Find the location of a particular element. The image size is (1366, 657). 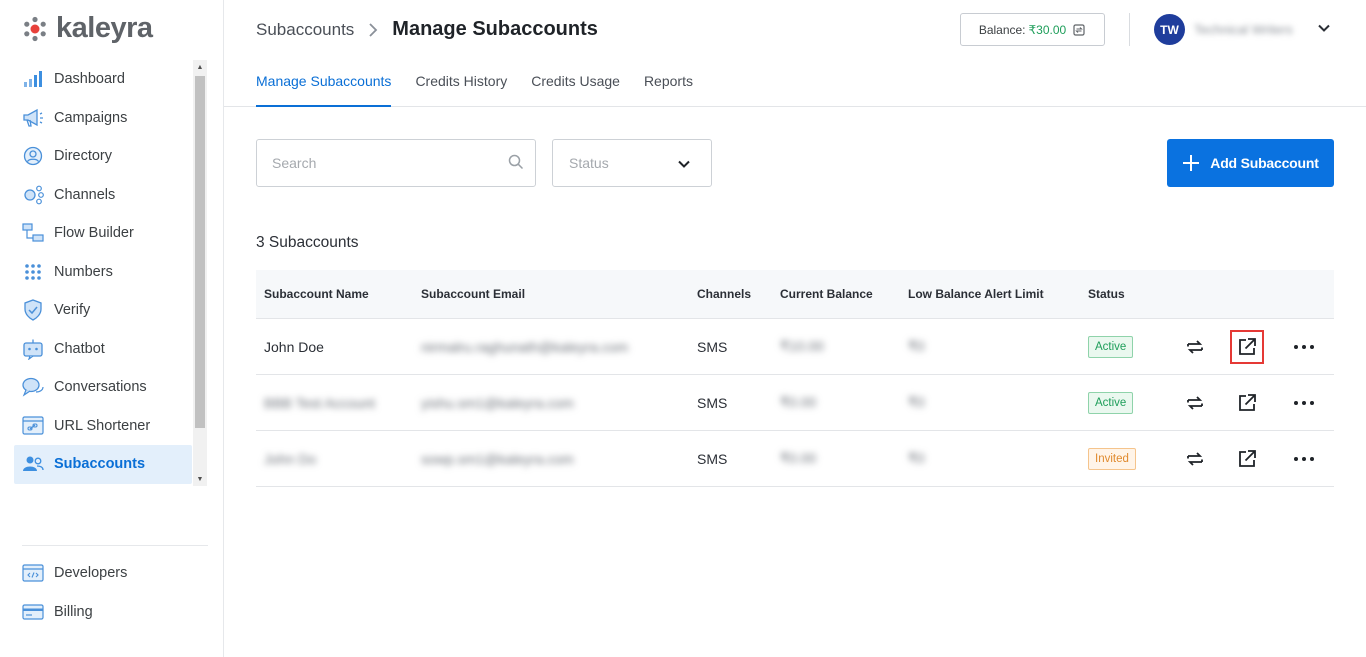

sidebar-item-conversations: Conversations is located at coordinates (103, 387).